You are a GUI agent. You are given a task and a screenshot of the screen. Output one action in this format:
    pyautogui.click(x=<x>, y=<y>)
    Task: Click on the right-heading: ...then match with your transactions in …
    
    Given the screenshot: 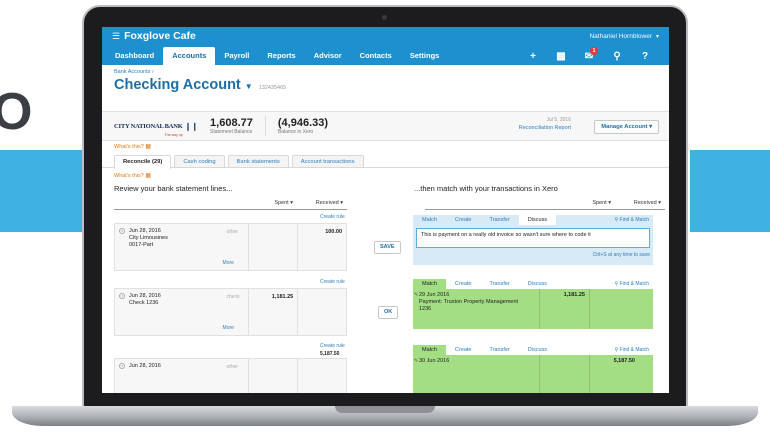 What is the action you would take?
    pyautogui.click(x=486, y=188)
    